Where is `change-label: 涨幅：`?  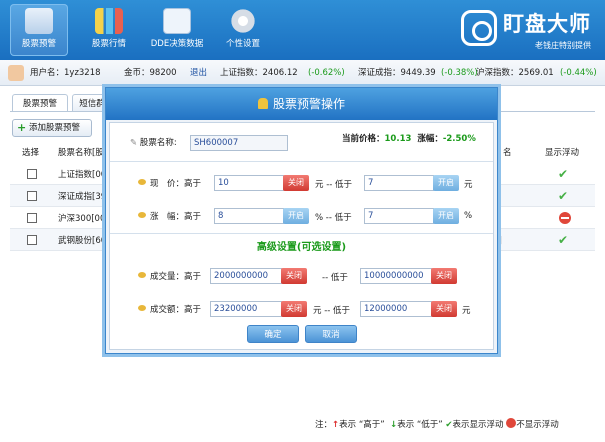
change-label: 涨幅： is located at coordinates (430, 139).